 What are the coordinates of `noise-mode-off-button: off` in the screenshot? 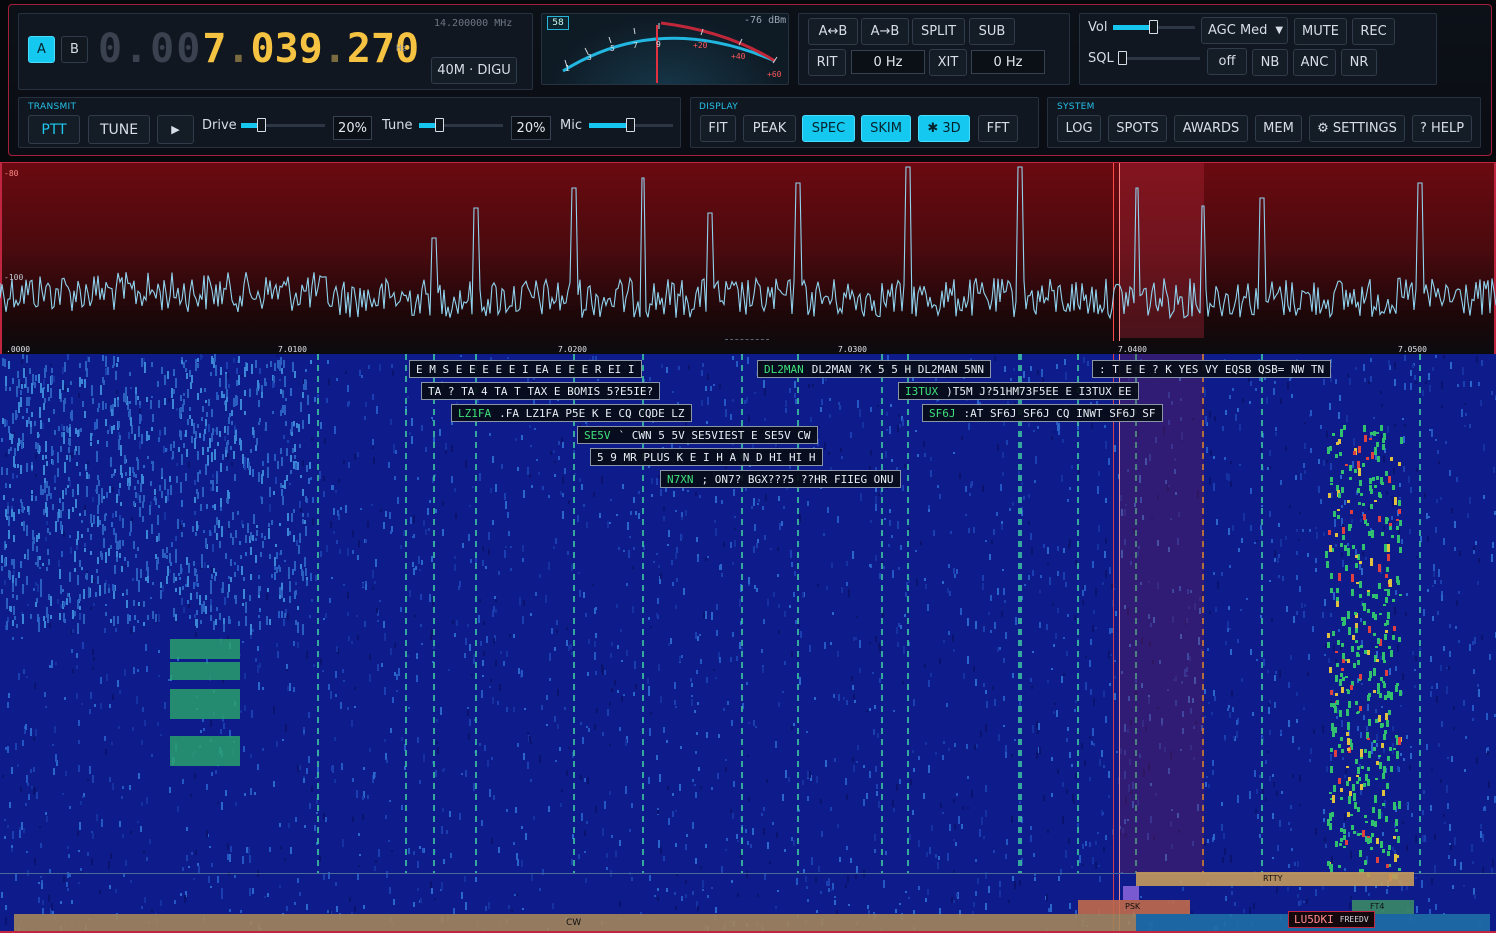 It's located at (1227, 61).